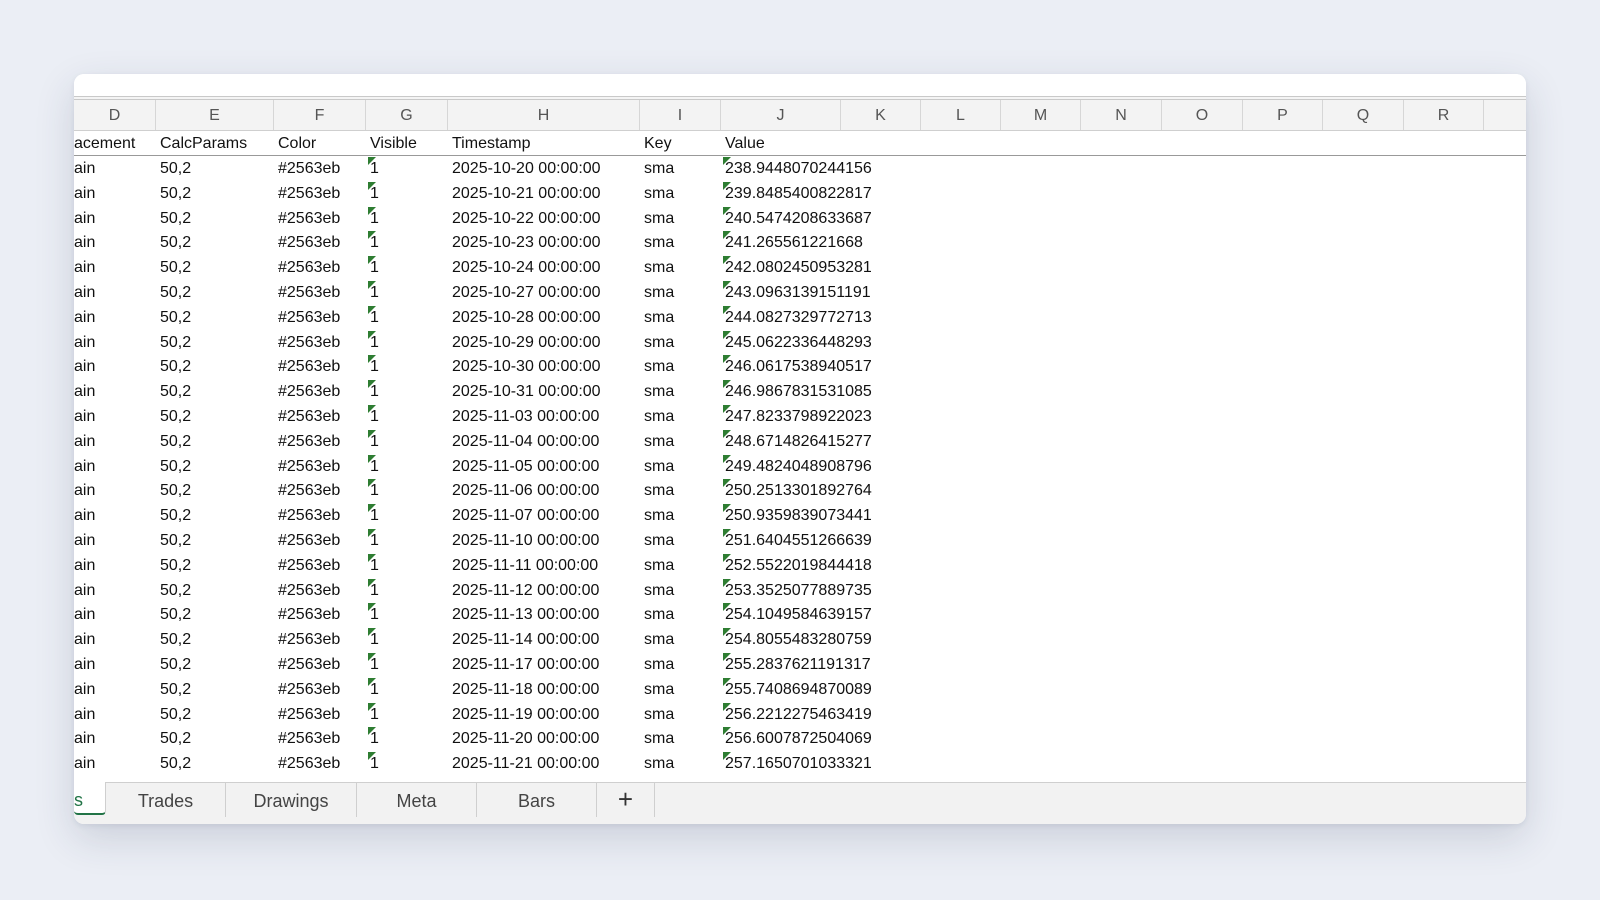  What do you see at coordinates (526, 242) in the screenshot?
I see `cell-timestamp: 2025-10-23 00:00:00` at bounding box center [526, 242].